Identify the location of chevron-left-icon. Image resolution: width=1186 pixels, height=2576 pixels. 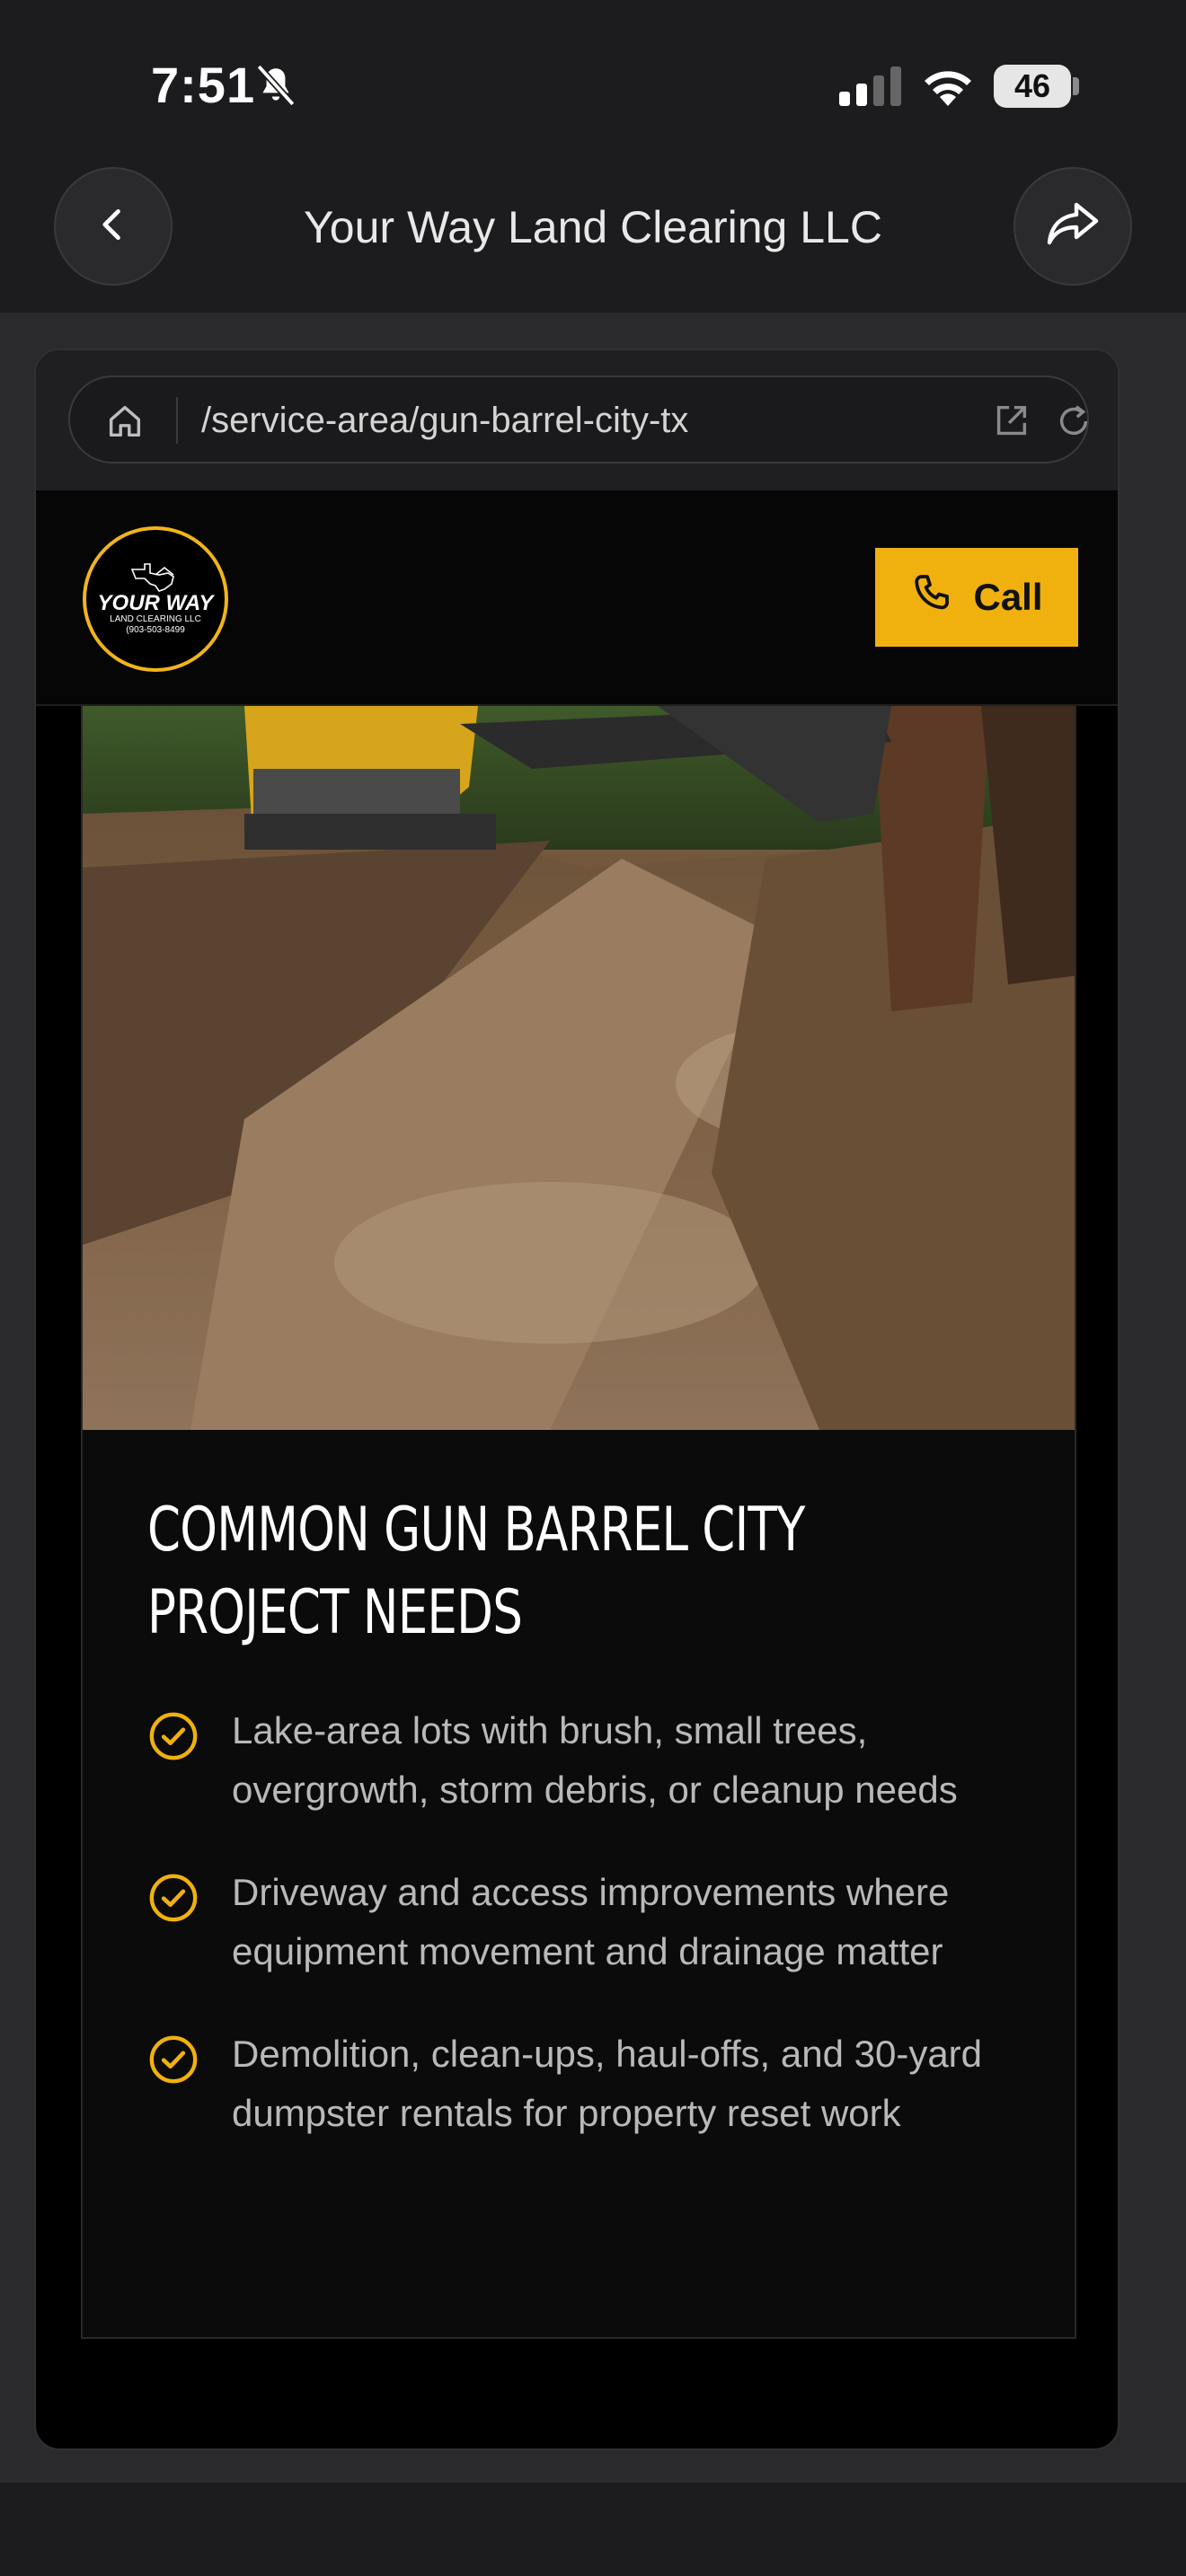
(113, 227).